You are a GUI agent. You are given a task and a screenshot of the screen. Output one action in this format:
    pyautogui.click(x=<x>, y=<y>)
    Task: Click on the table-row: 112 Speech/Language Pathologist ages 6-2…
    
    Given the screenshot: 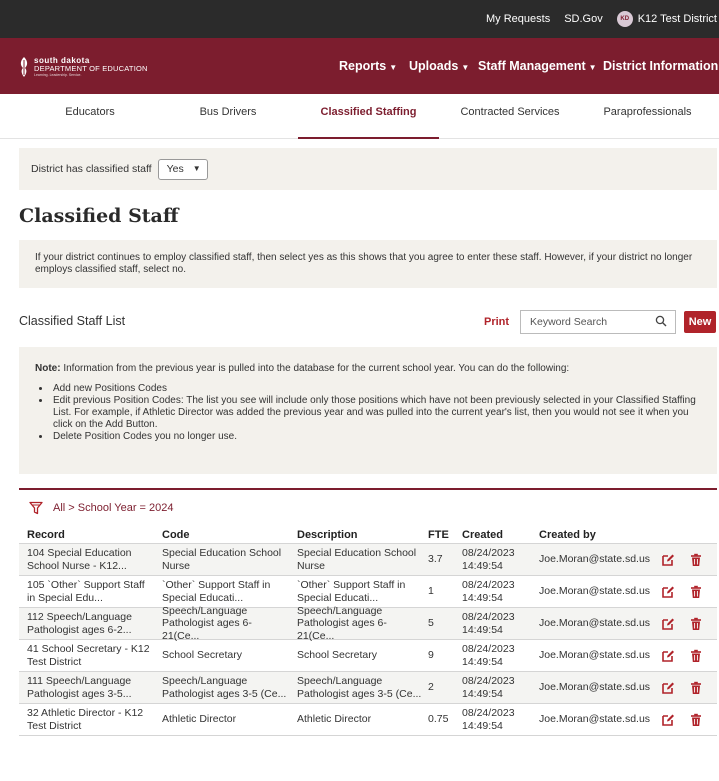 What is the action you would take?
    pyautogui.click(x=368, y=623)
    